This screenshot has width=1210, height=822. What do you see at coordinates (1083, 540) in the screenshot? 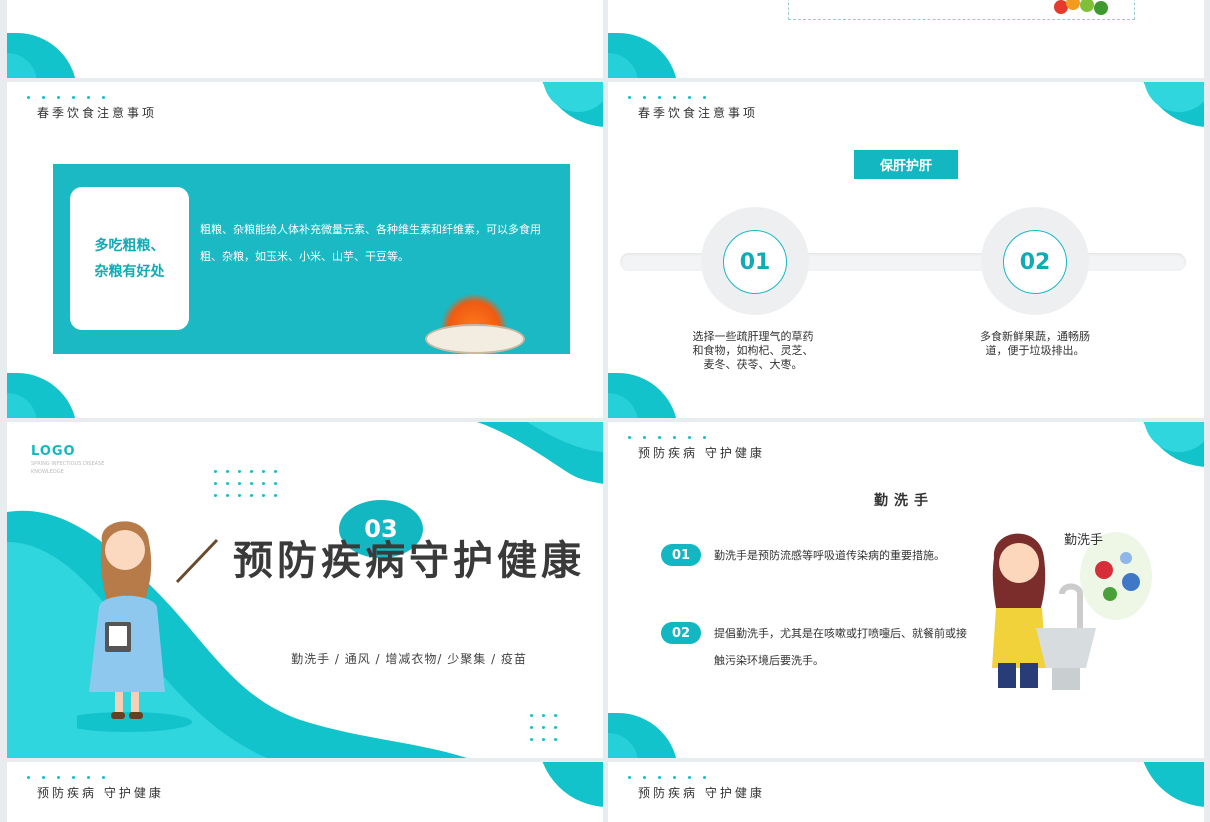
I see `illustration-label: 勤洗手` at bounding box center [1083, 540].